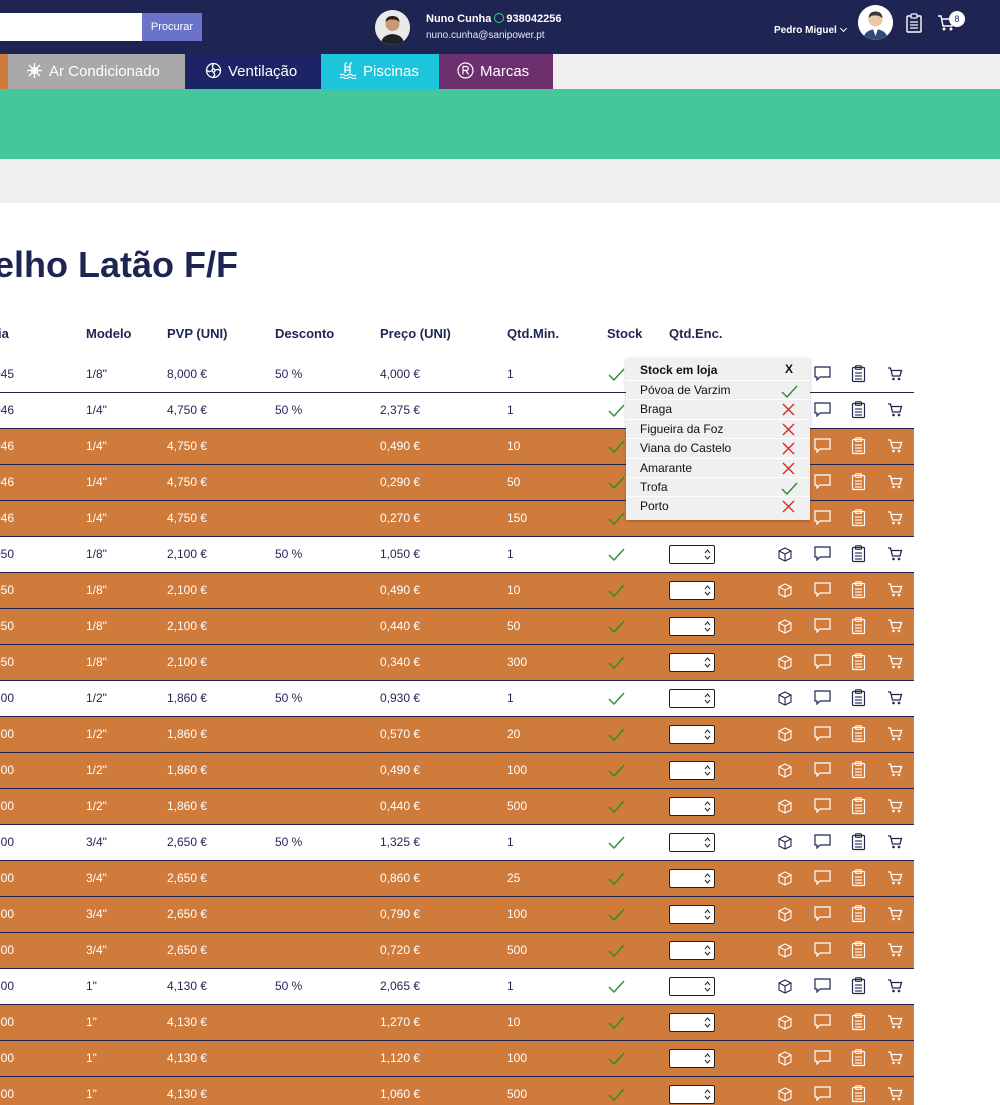 The height and width of the screenshot is (1105, 1000). What do you see at coordinates (789, 369) in the screenshot?
I see `stock-popup-close-button: X` at bounding box center [789, 369].